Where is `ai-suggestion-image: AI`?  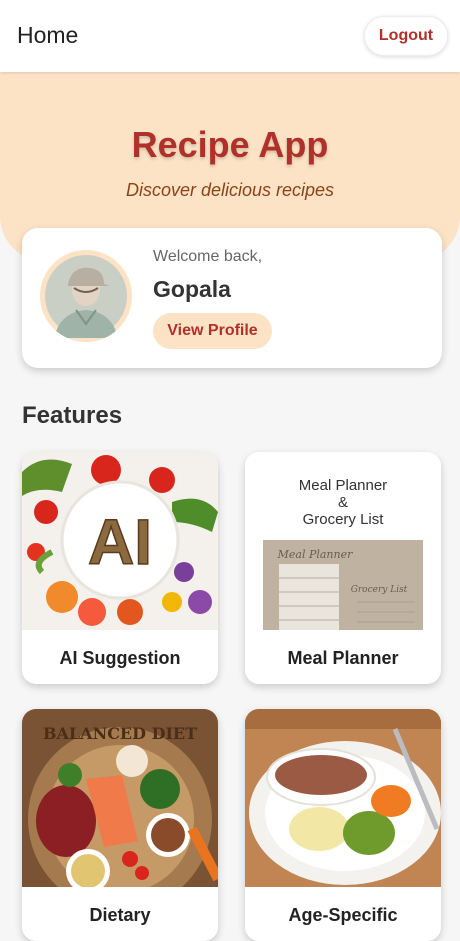
ai-suggestion-image: AI is located at coordinates (120, 541).